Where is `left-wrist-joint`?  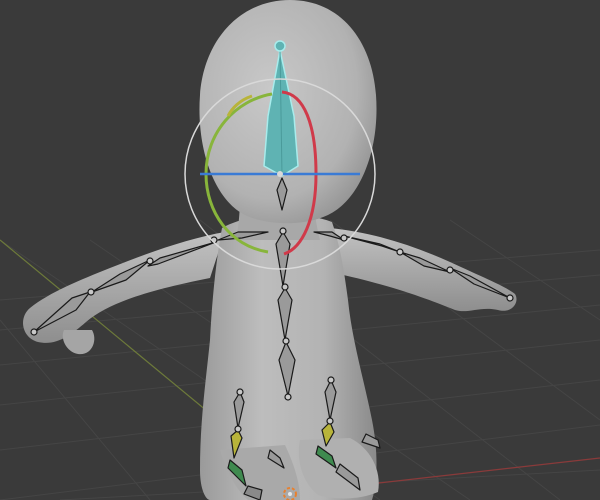
left-wrist-joint is located at coordinates (91, 292).